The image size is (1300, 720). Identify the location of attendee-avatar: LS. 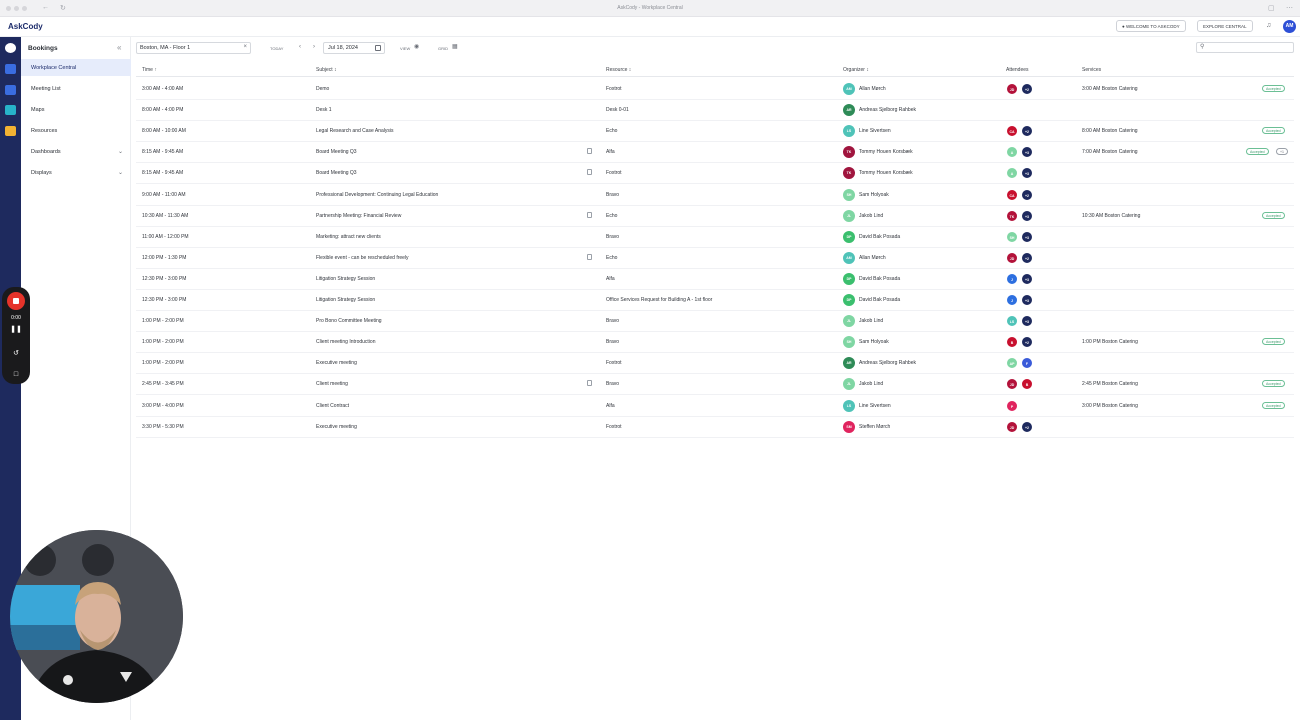
(1012, 321).